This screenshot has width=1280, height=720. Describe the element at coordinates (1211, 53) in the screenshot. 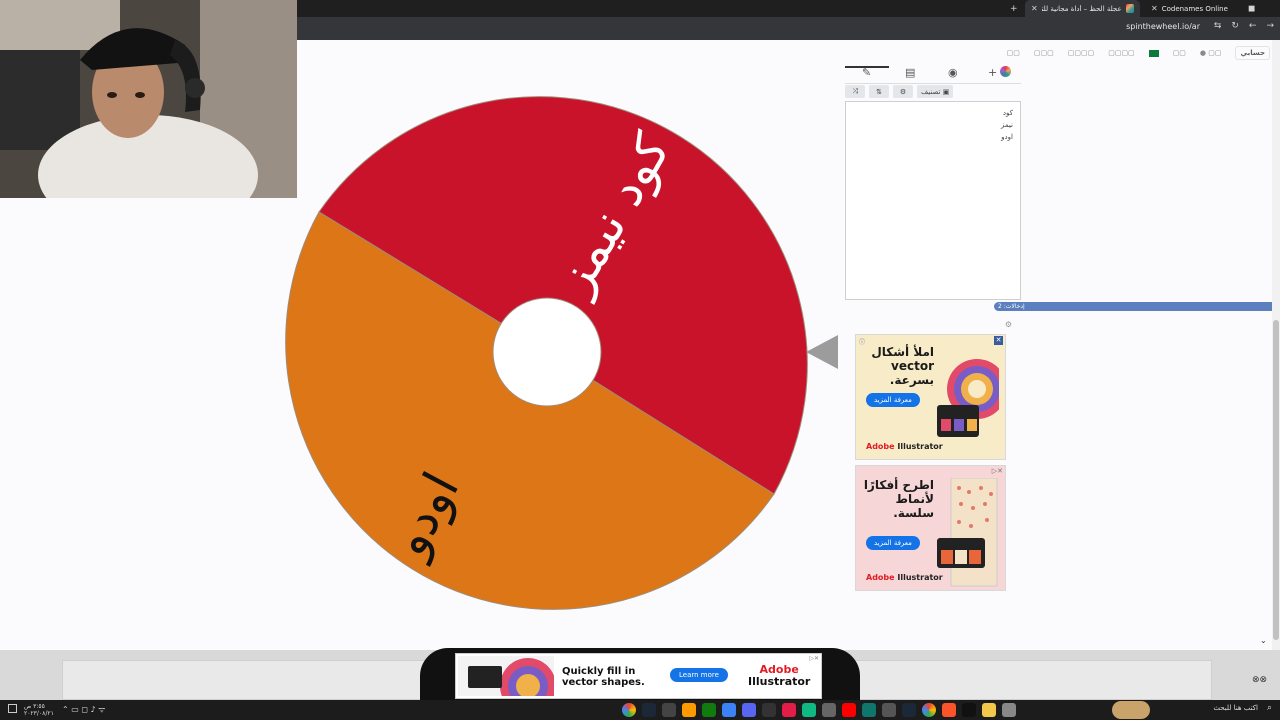

I see `nav-item: ● ▢▢` at that location.